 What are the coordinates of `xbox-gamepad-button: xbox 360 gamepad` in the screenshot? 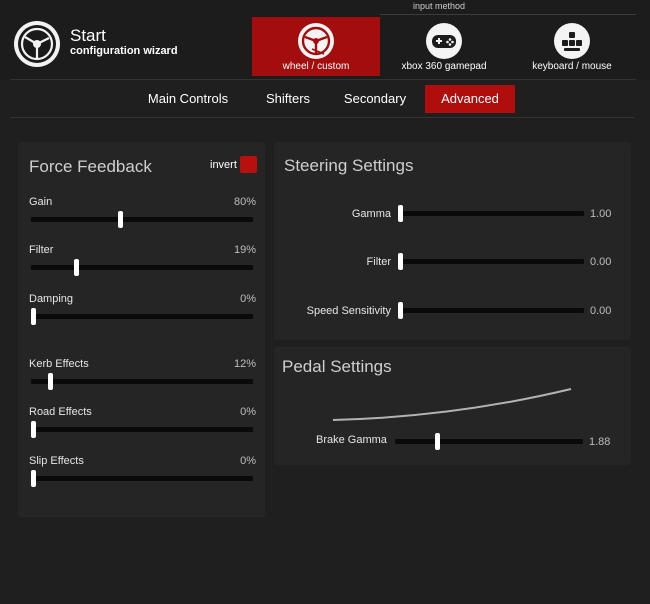 It's located at (444, 46).